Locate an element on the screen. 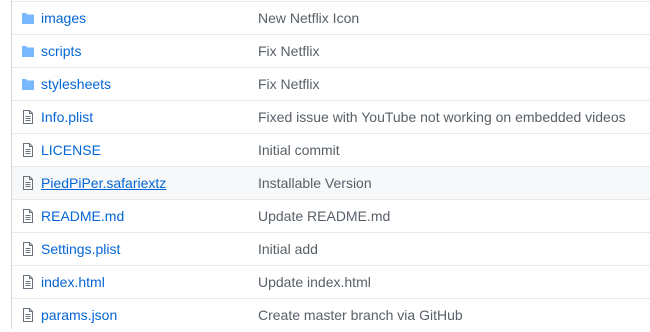 The image size is (650, 332). file-name-link: images is located at coordinates (63, 18).